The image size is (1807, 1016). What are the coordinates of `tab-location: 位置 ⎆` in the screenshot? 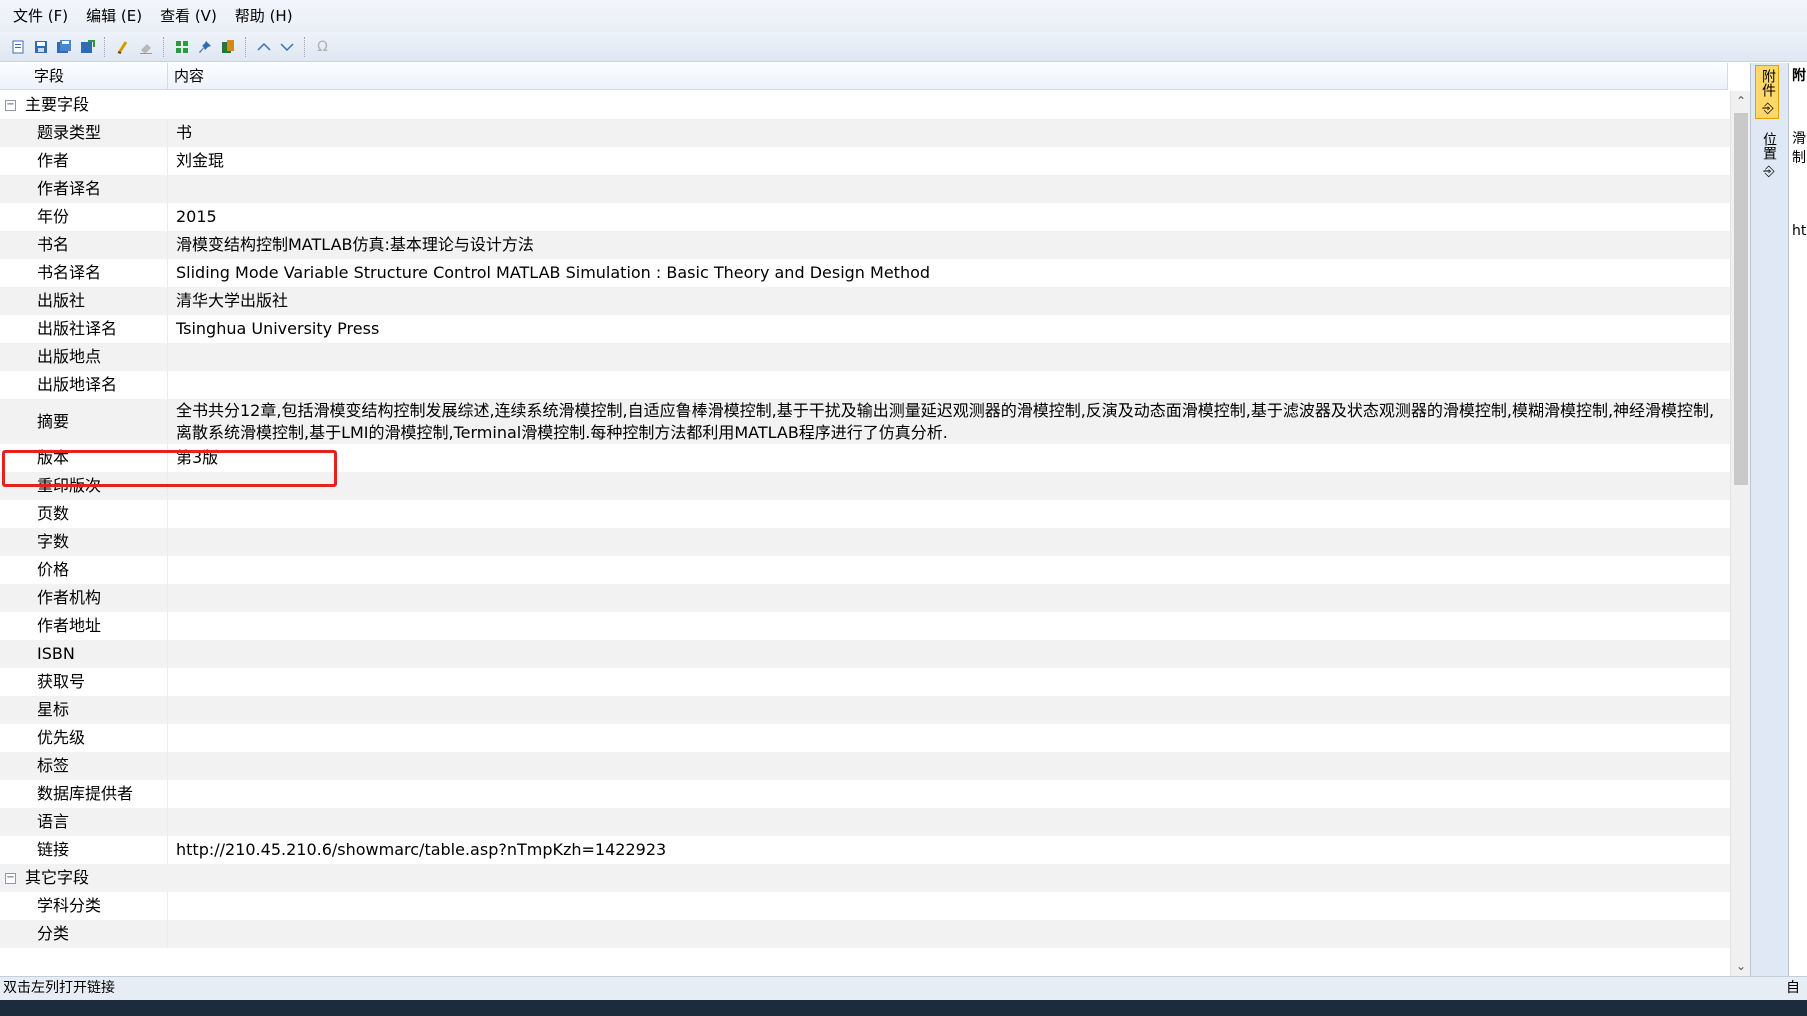 It's located at (1767, 155).